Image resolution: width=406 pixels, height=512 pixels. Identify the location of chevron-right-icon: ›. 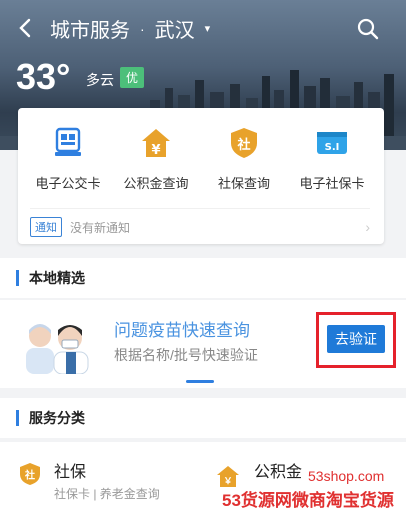
(367, 227).